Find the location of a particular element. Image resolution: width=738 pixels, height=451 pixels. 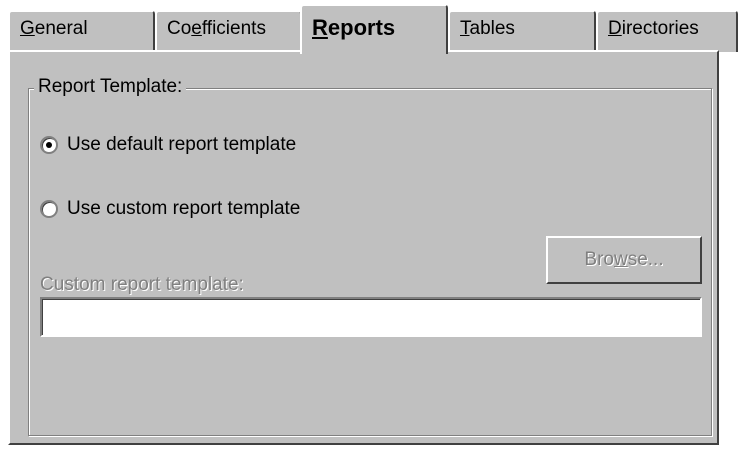

tab-directories: Directories is located at coordinates (667, 31).